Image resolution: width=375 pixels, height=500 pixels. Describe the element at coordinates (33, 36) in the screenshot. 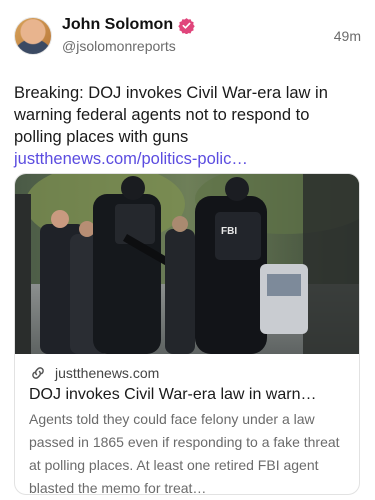

I see `avatar` at that location.